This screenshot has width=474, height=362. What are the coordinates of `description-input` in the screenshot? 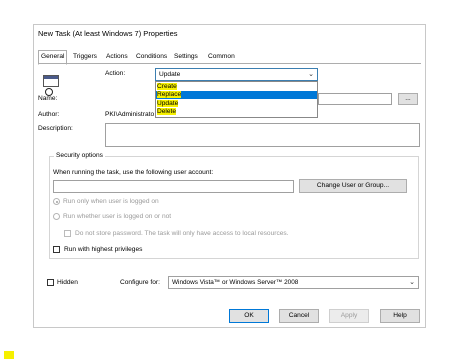 It's located at (262, 135).